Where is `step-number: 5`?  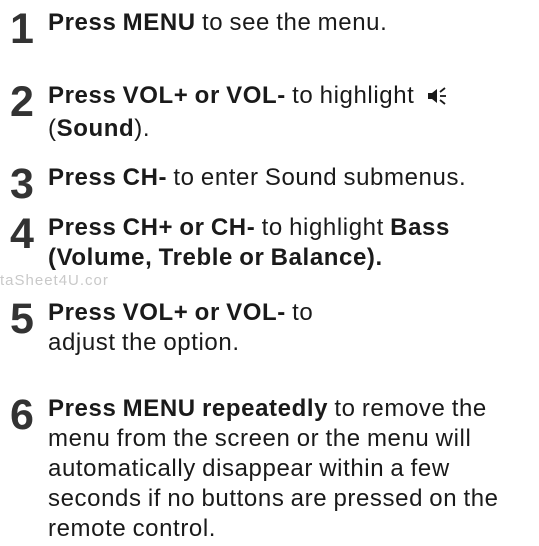
step-number: 5 is located at coordinates (22, 319).